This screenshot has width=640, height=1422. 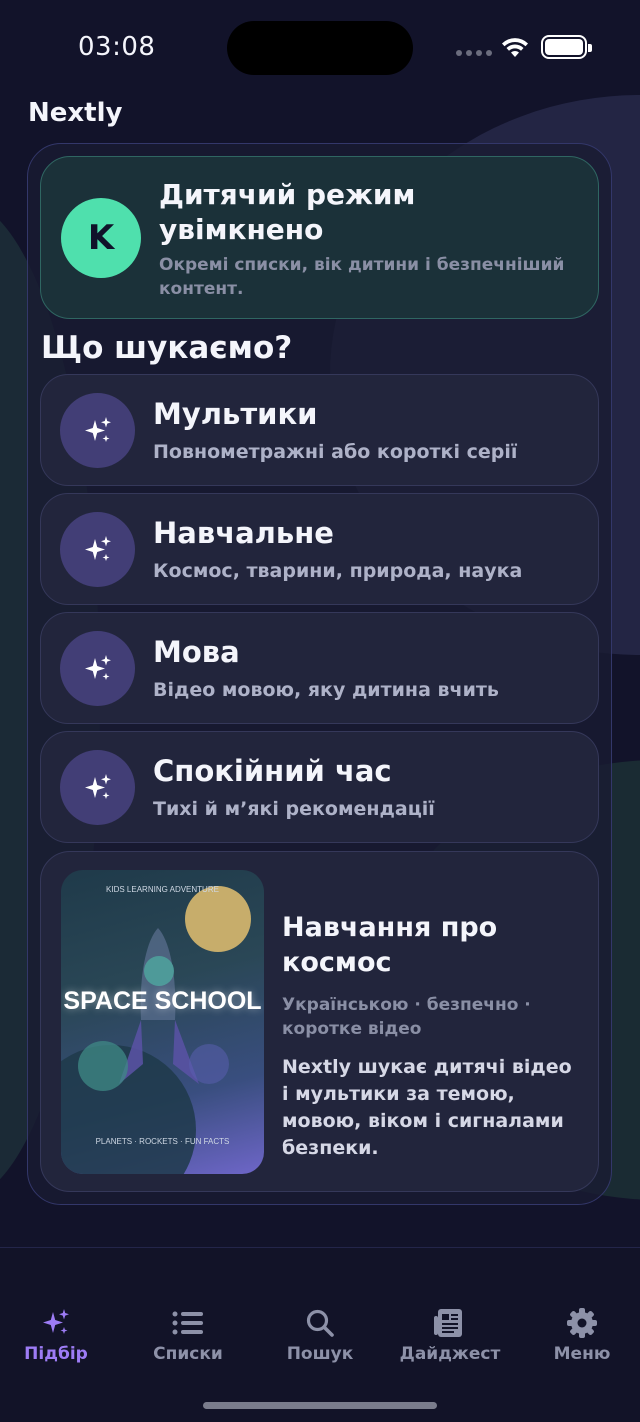 I want to click on avatar: K, so click(x=101, y=238).